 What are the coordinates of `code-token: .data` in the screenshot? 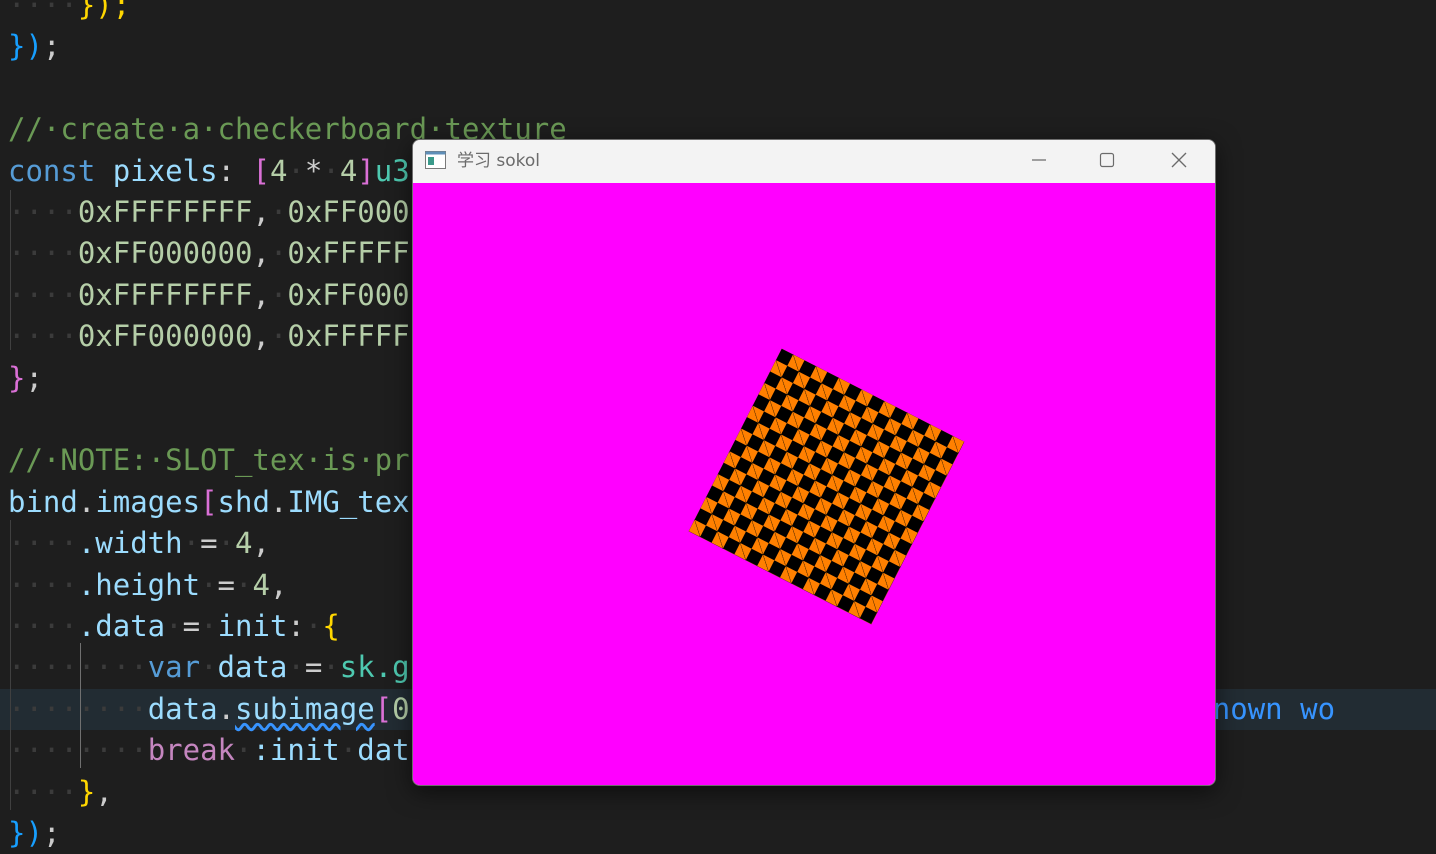 It's located at (121, 626).